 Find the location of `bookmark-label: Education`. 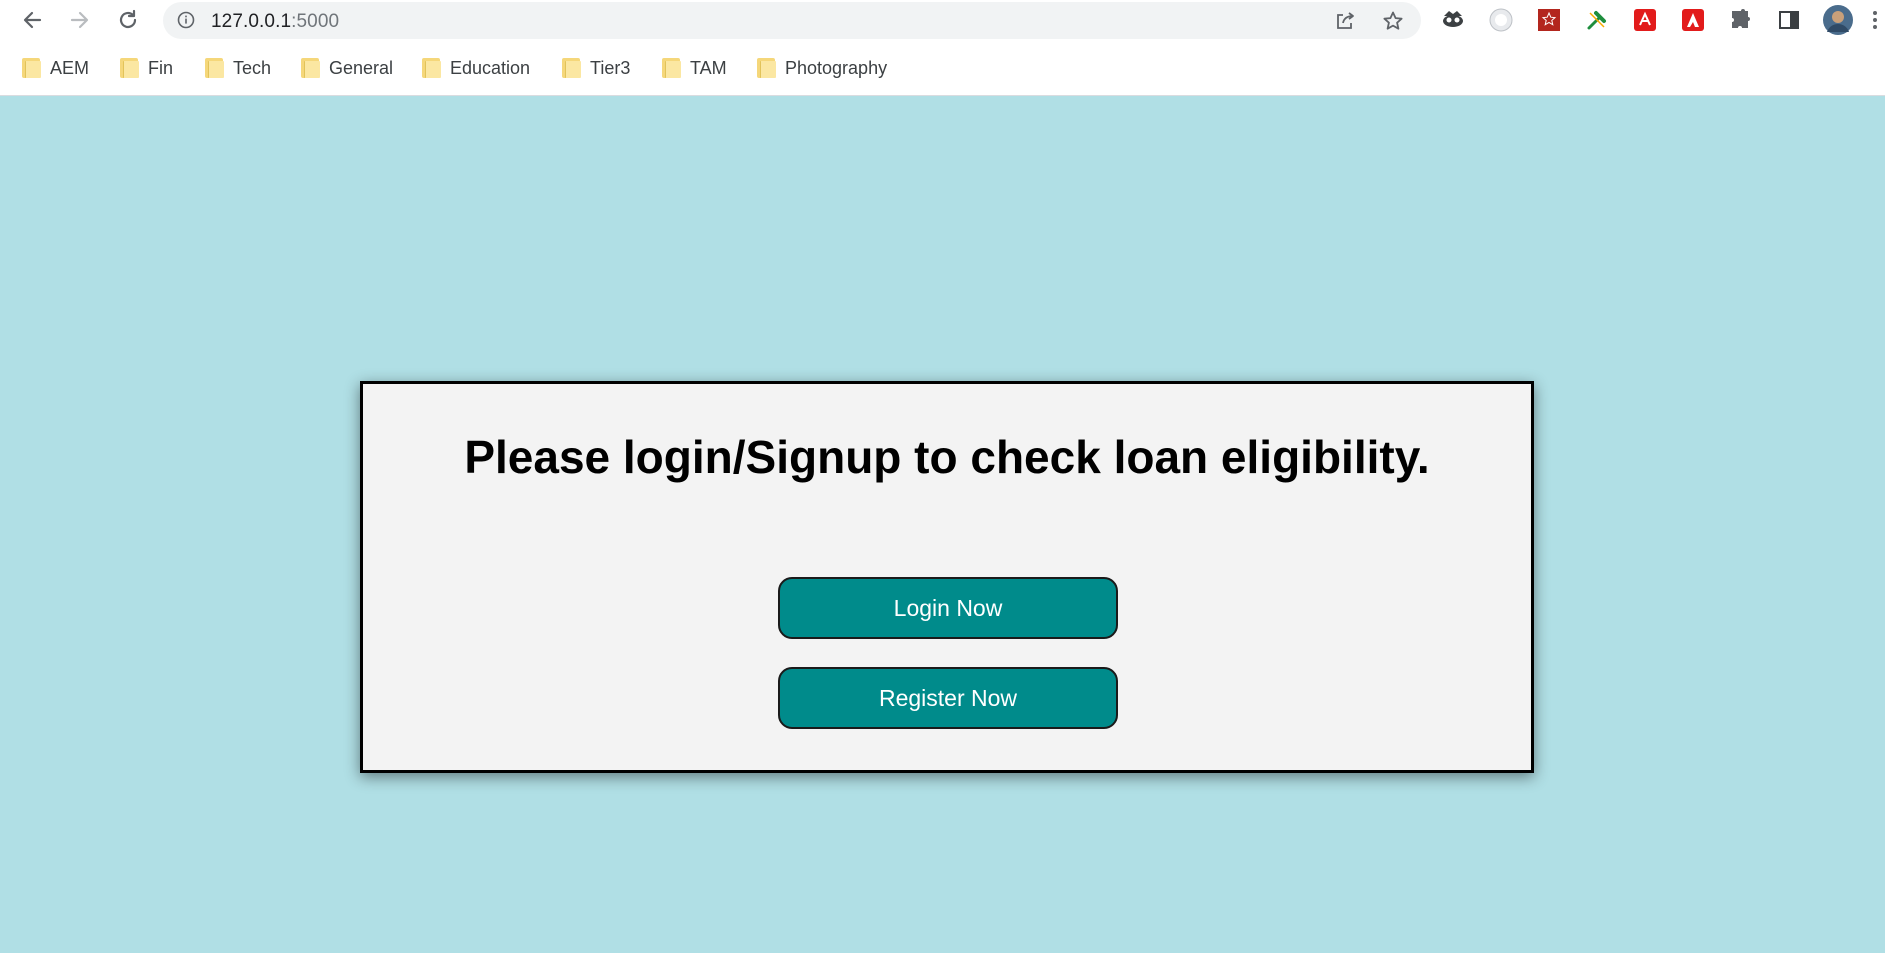

bookmark-label: Education is located at coordinates (490, 67).